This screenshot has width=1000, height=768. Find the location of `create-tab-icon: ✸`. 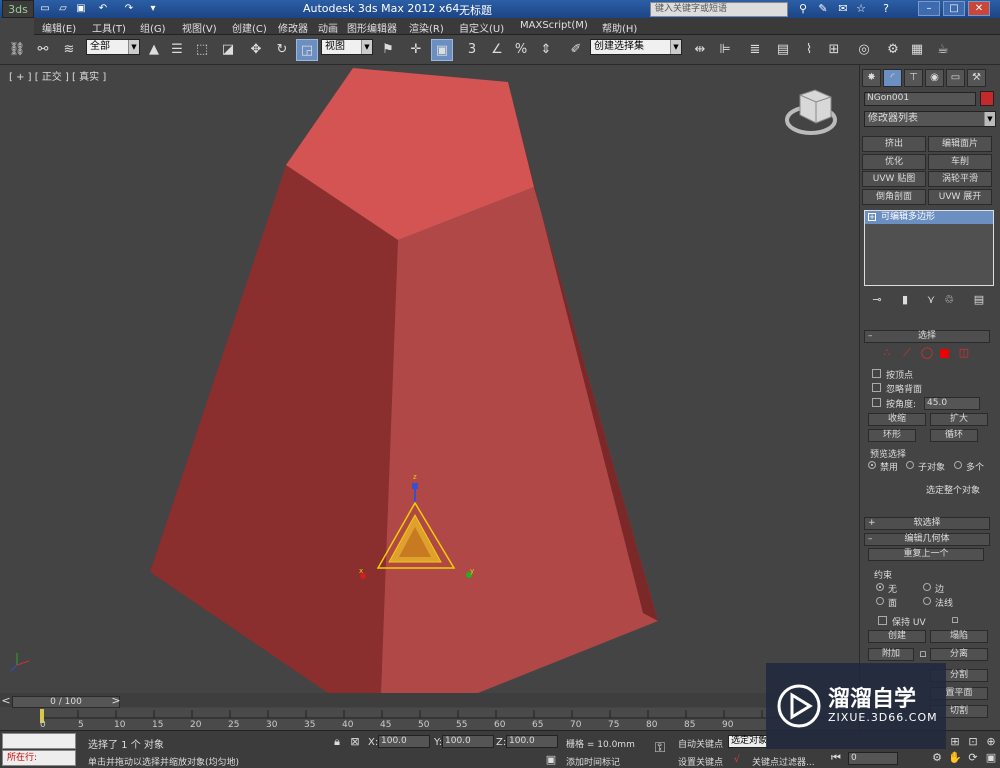

create-tab-icon: ✸ is located at coordinates (871, 78).